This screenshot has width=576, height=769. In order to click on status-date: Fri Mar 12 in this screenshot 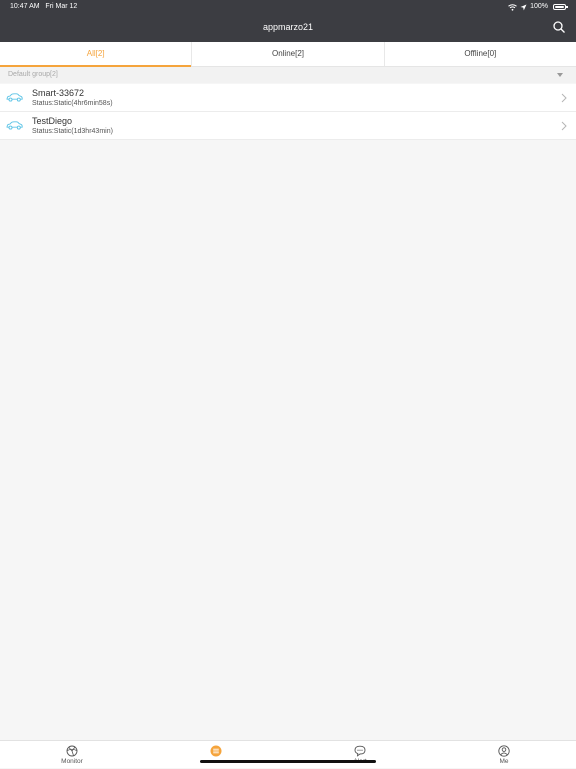, I will do `click(61, 6)`.